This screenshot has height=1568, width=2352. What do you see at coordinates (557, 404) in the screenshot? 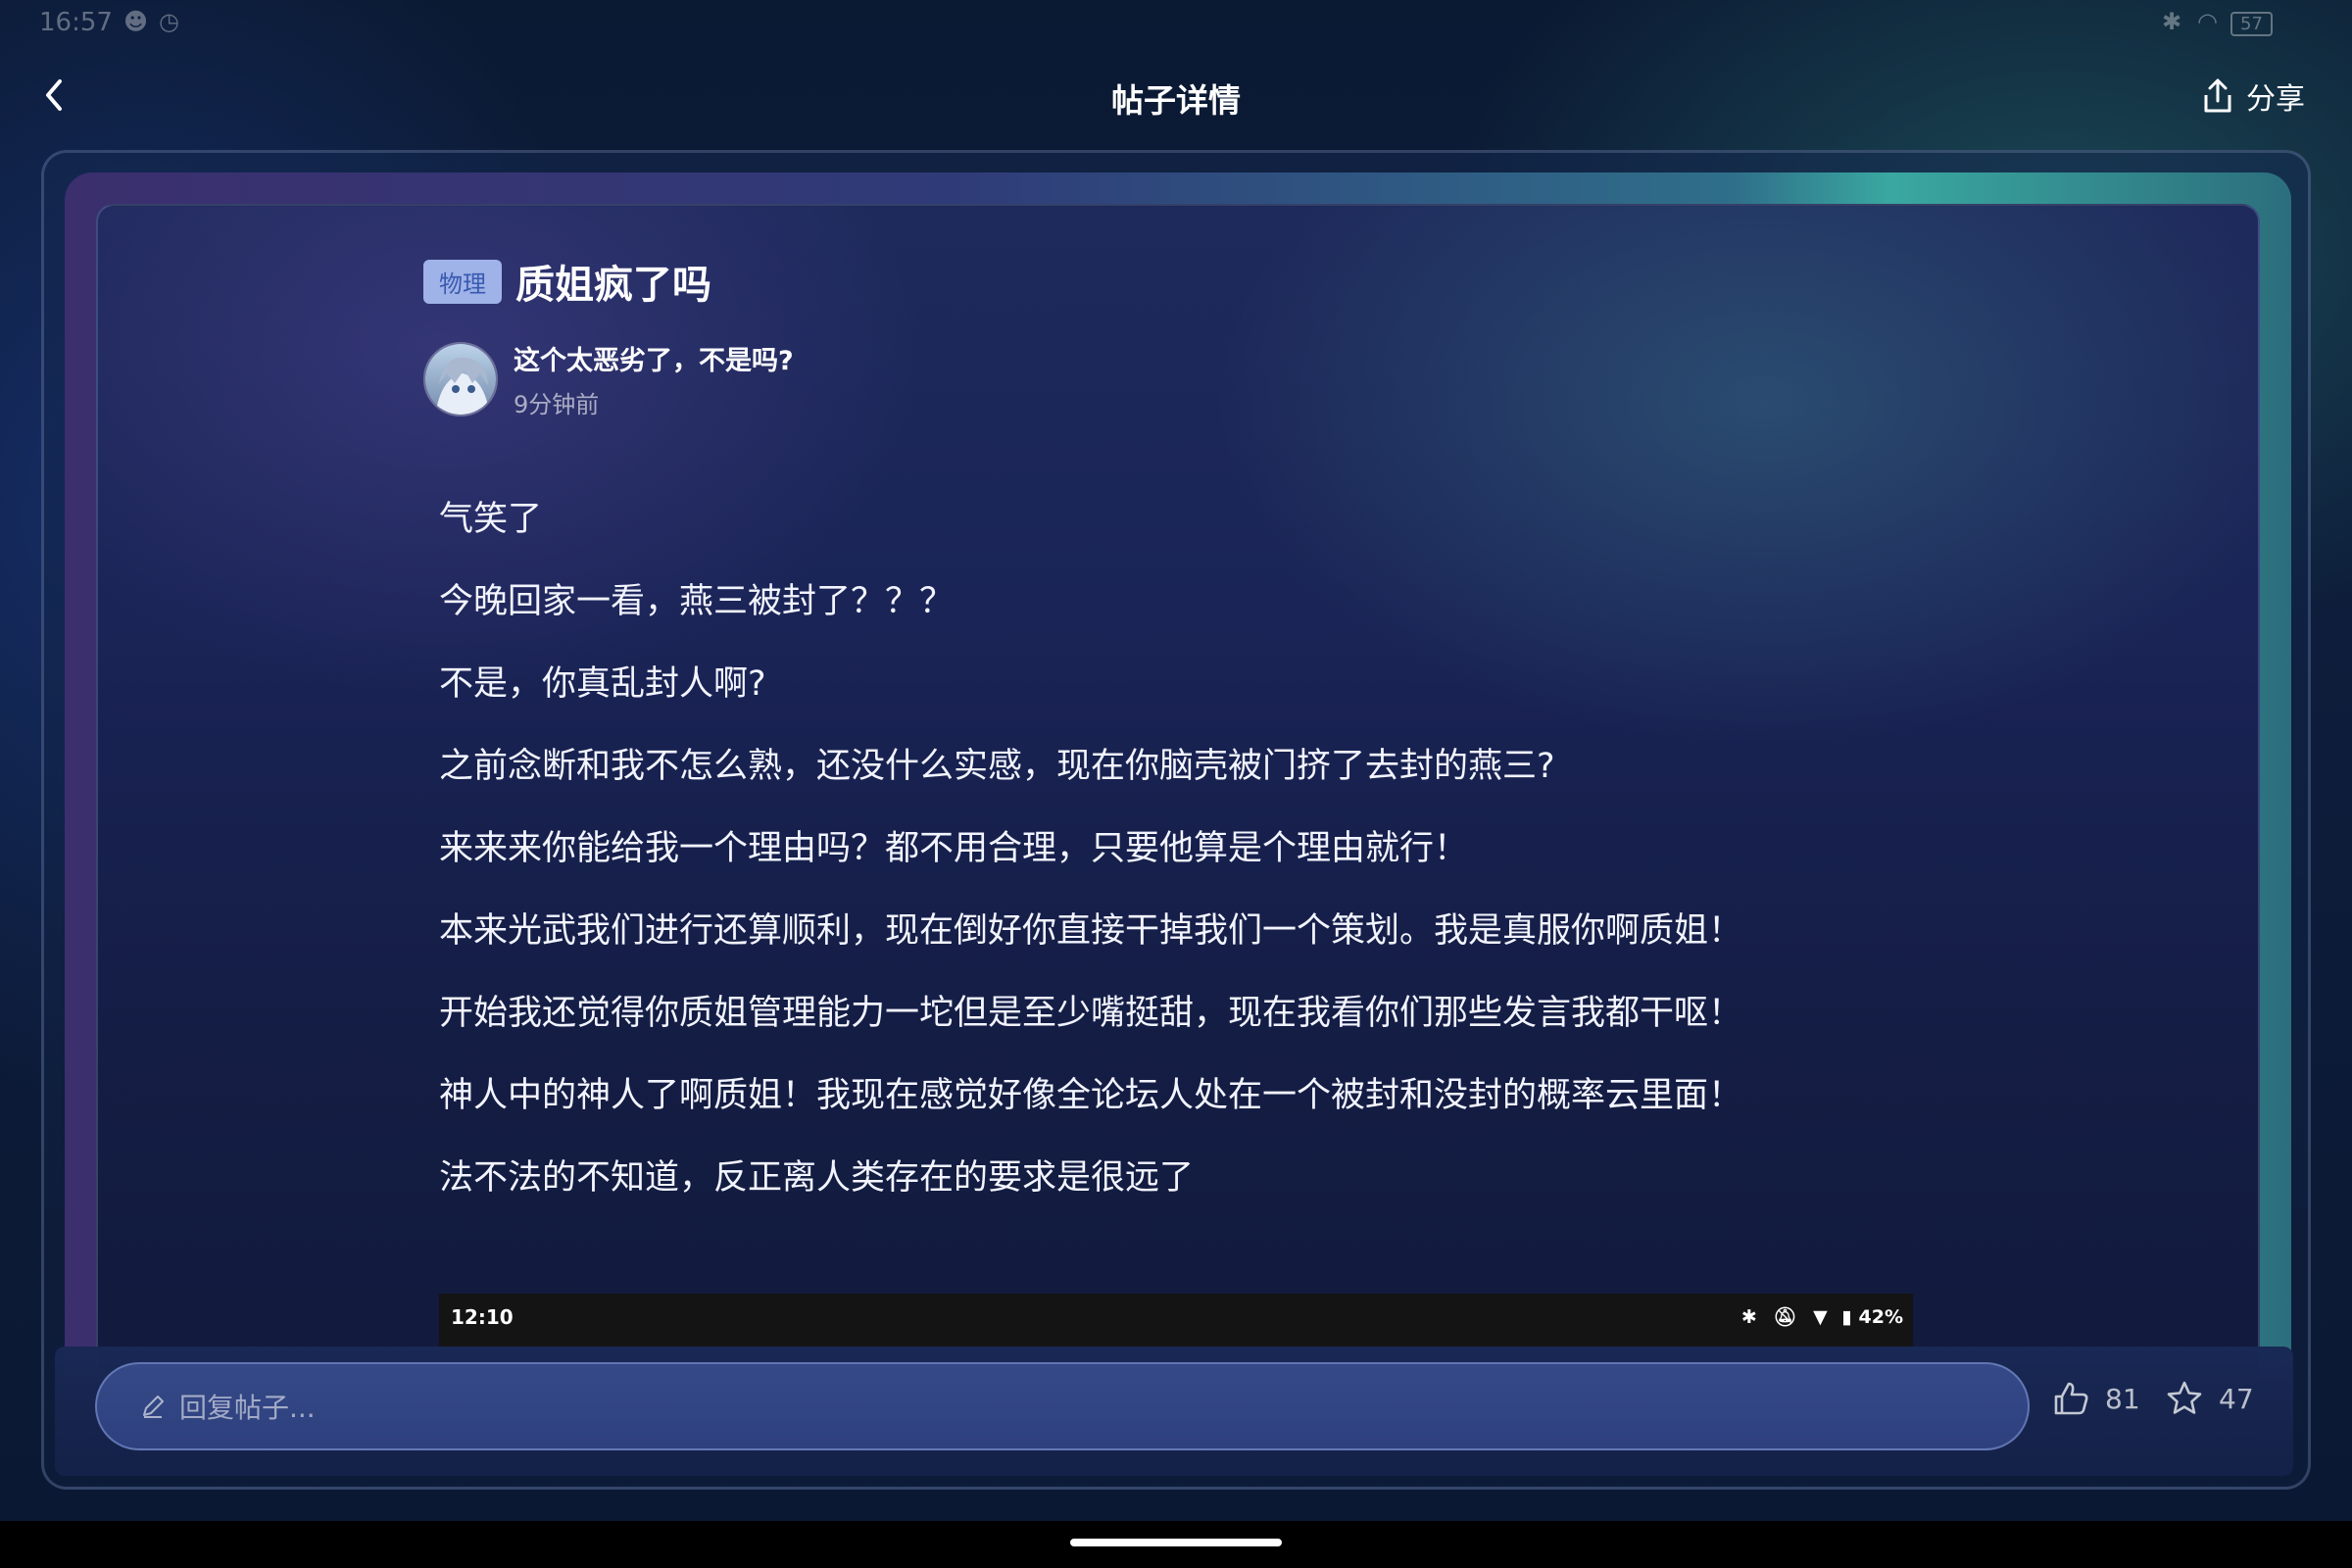
I see `post-time: 9分钟前` at bounding box center [557, 404].